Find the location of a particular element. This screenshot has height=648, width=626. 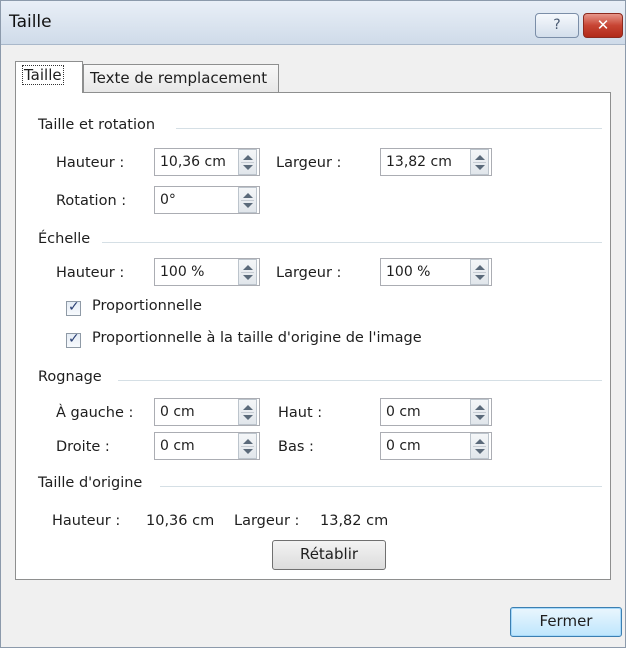

original-height-label: Hauteur : is located at coordinates (86, 521).